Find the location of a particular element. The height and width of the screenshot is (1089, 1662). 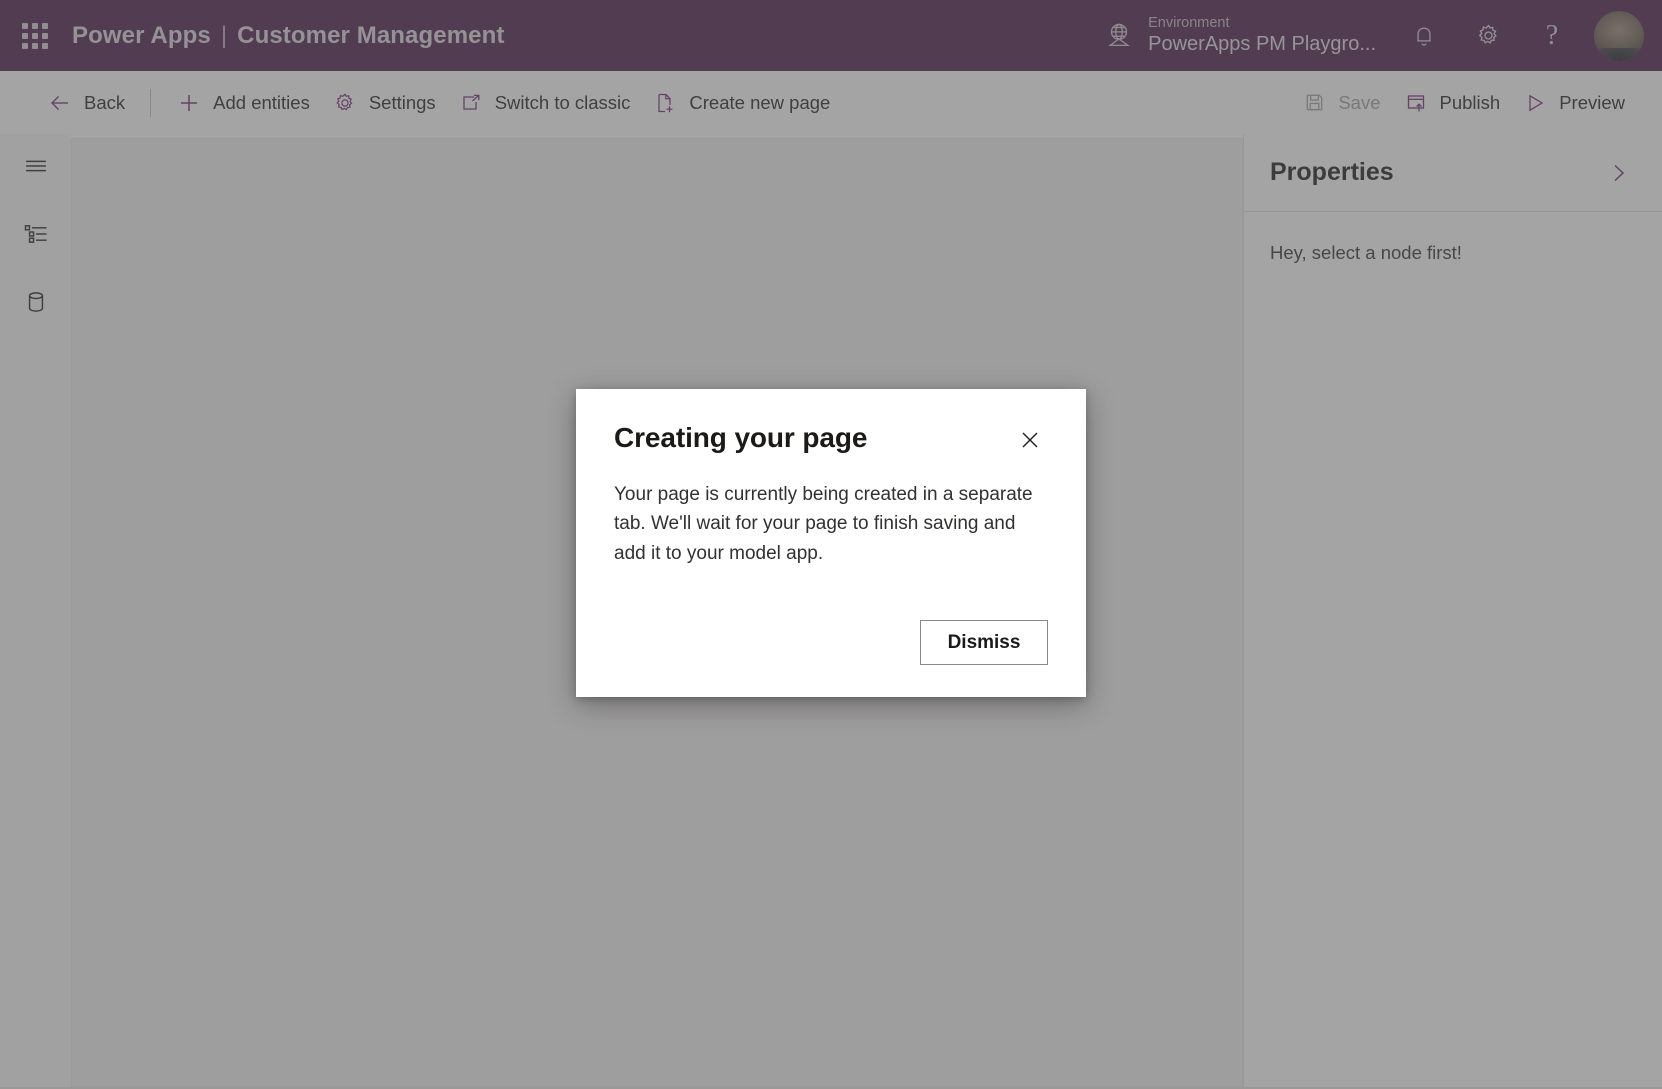

dialog-header: Creating your page is located at coordinates (831, 439).